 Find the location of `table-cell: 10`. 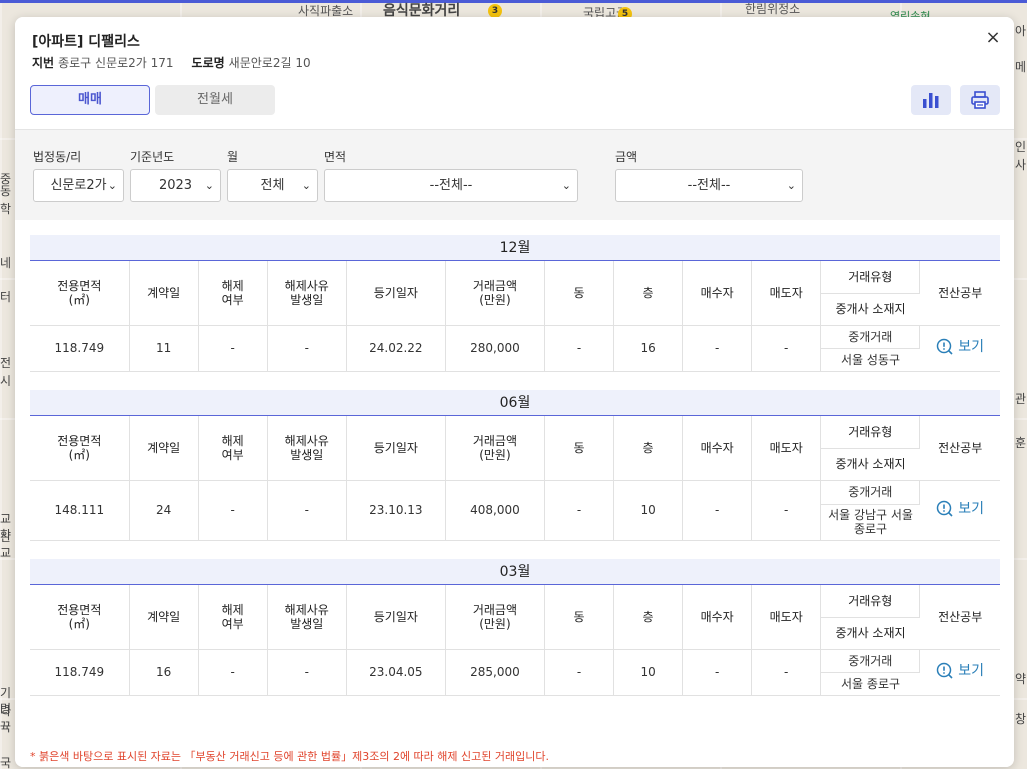

table-cell: 10 is located at coordinates (648, 672).